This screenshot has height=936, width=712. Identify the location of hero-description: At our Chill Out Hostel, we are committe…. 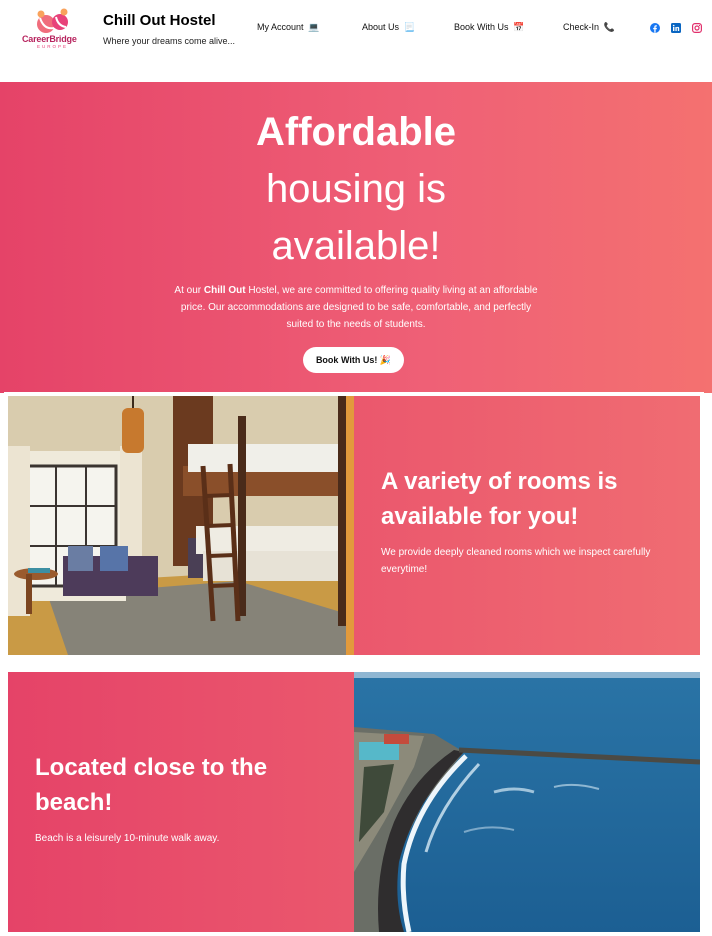
(356, 307).